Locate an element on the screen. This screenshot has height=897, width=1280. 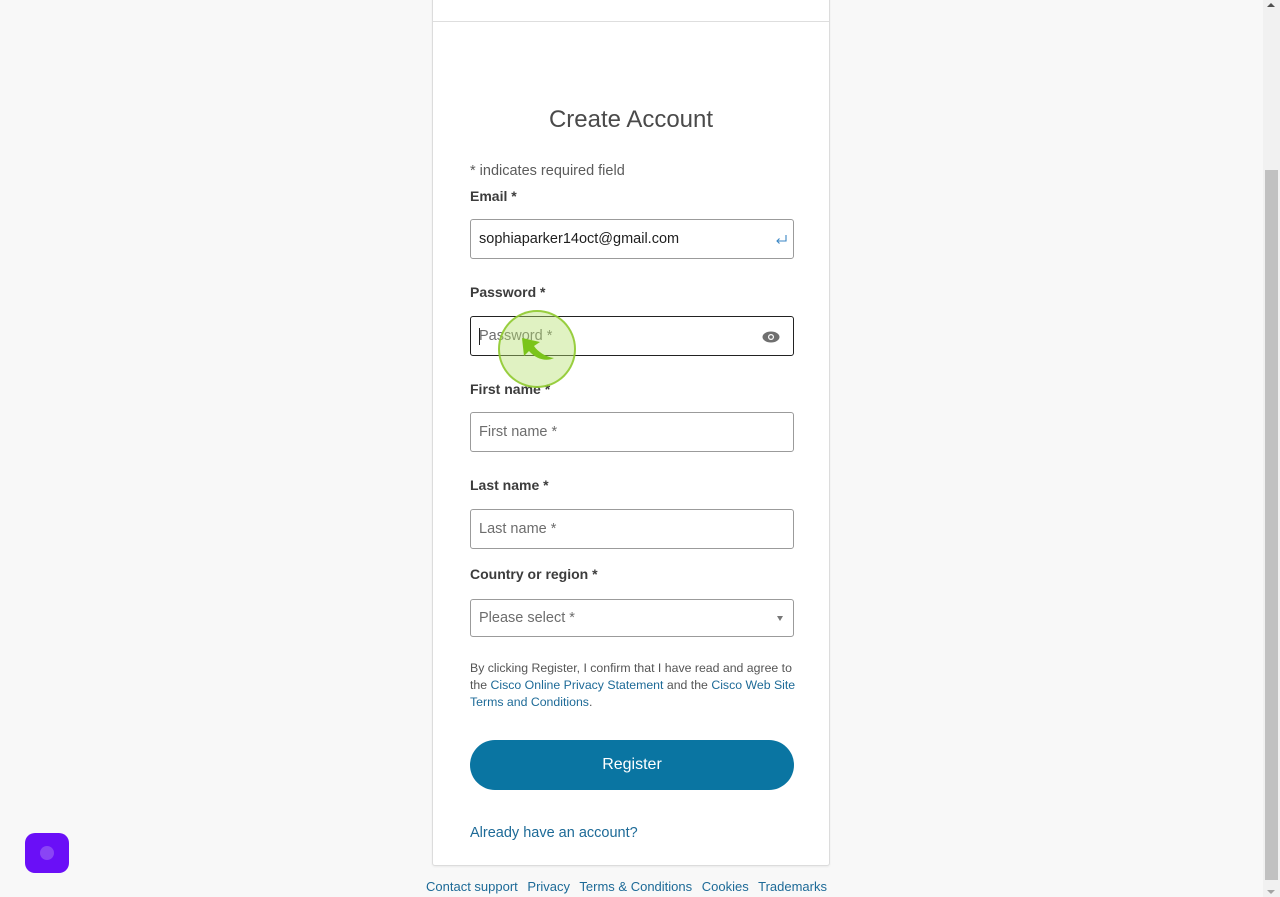
country-select-value: Please select * is located at coordinates (527, 618).